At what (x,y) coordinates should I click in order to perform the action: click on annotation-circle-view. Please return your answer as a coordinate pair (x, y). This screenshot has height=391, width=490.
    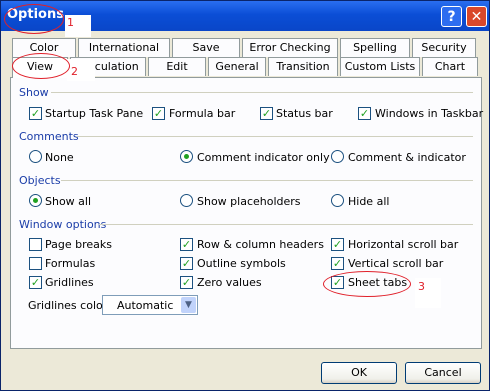
    Looking at the image, I should click on (41, 66).